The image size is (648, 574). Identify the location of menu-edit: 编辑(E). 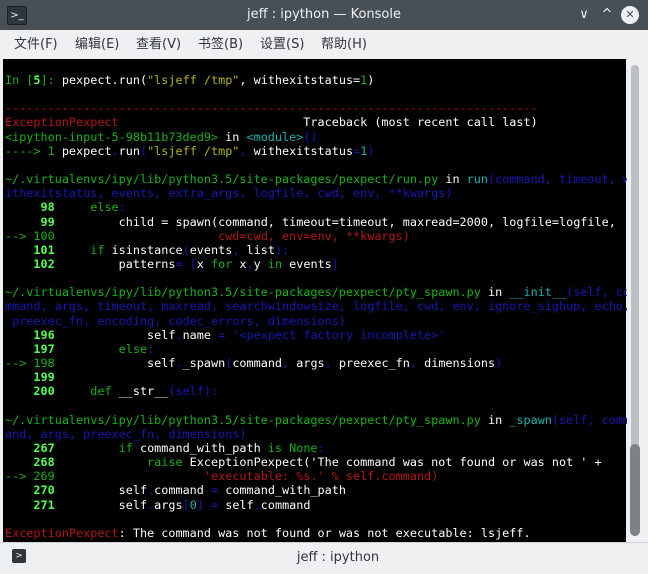
(97, 44).